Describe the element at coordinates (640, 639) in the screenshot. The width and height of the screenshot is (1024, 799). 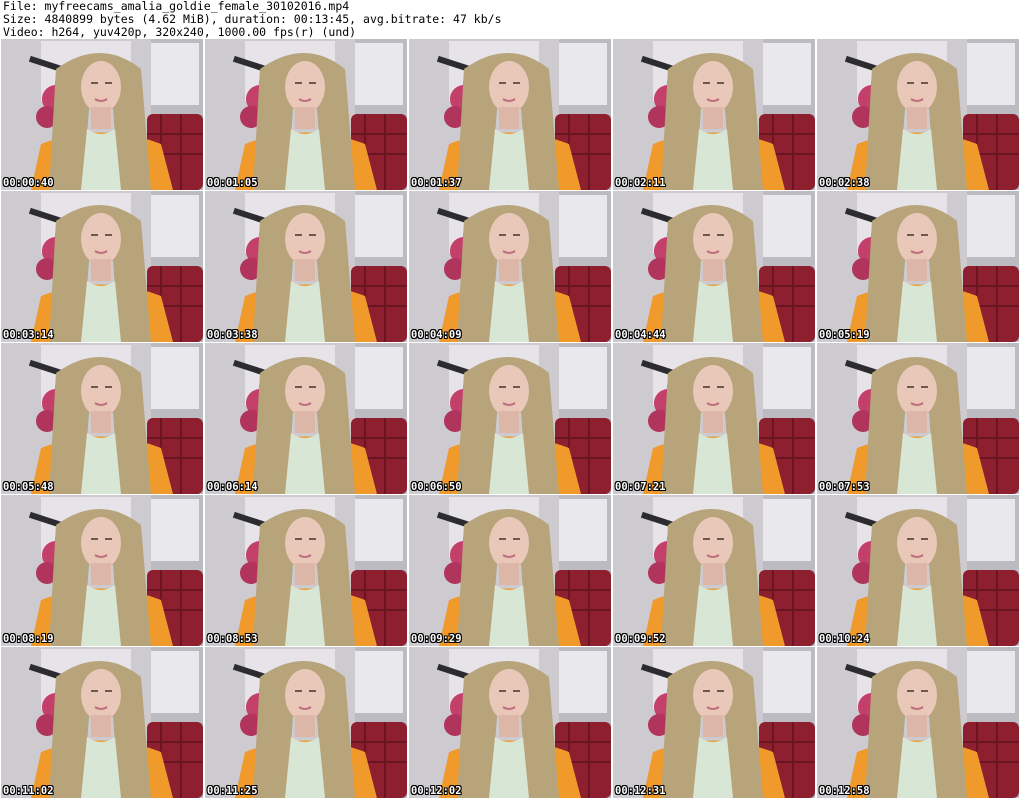
I see `timestamp-label: 00:09:52` at that location.